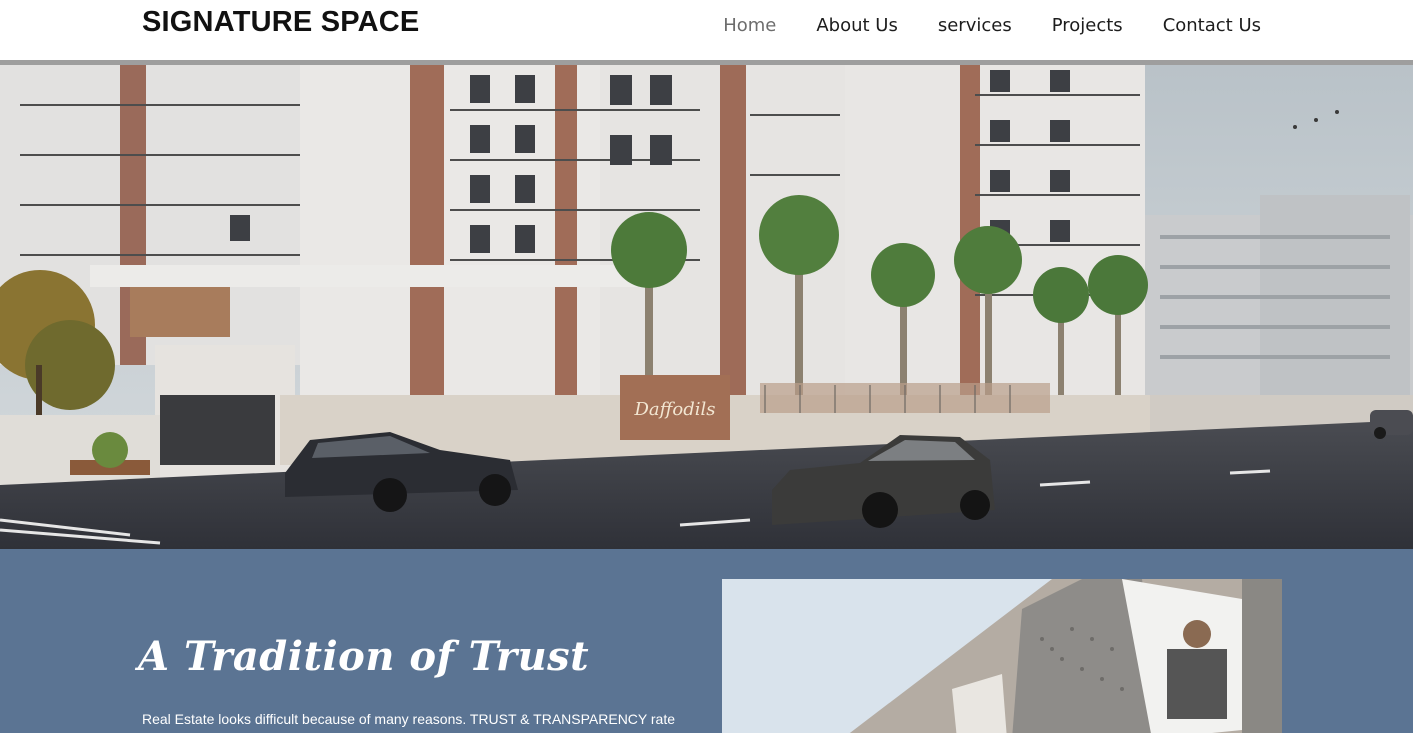  What do you see at coordinates (364, 656) in the screenshot?
I see `section-title: A Tradition of Trust` at bounding box center [364, 656].